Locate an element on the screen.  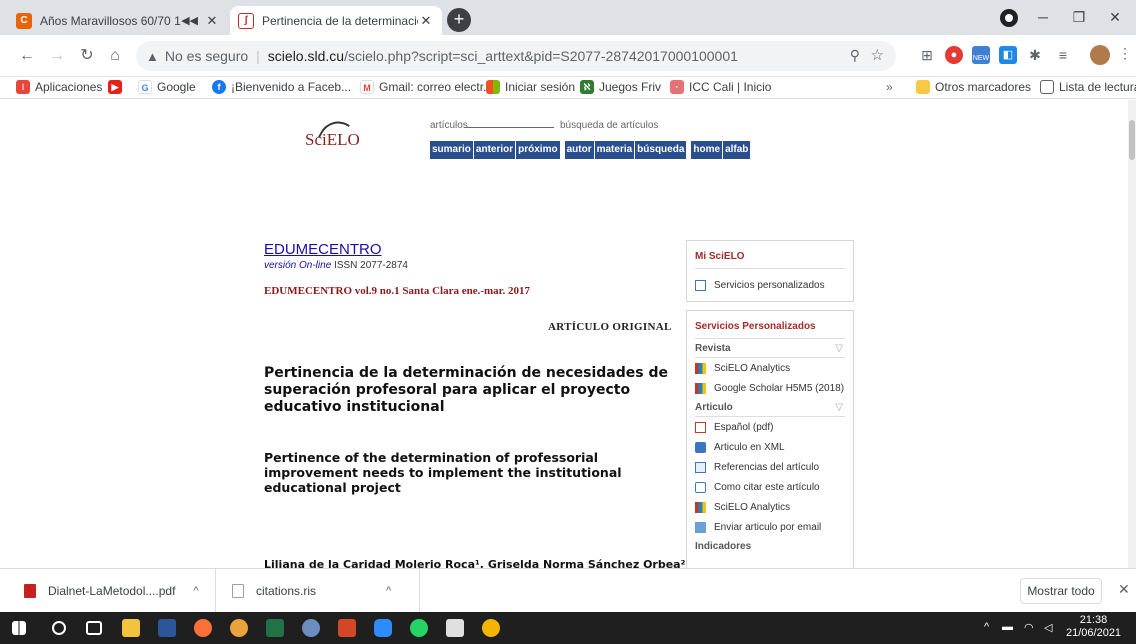
bookmark-label: Aplicaciones is located at coordinates (69, 87).